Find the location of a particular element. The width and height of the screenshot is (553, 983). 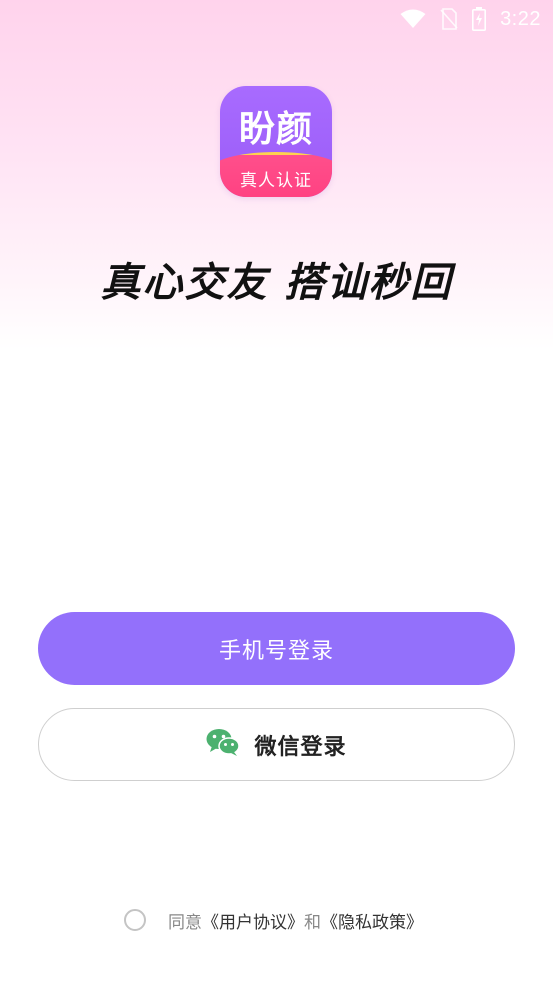

wechat-login-label: 微信登录 is located at coordinates (300, 747).